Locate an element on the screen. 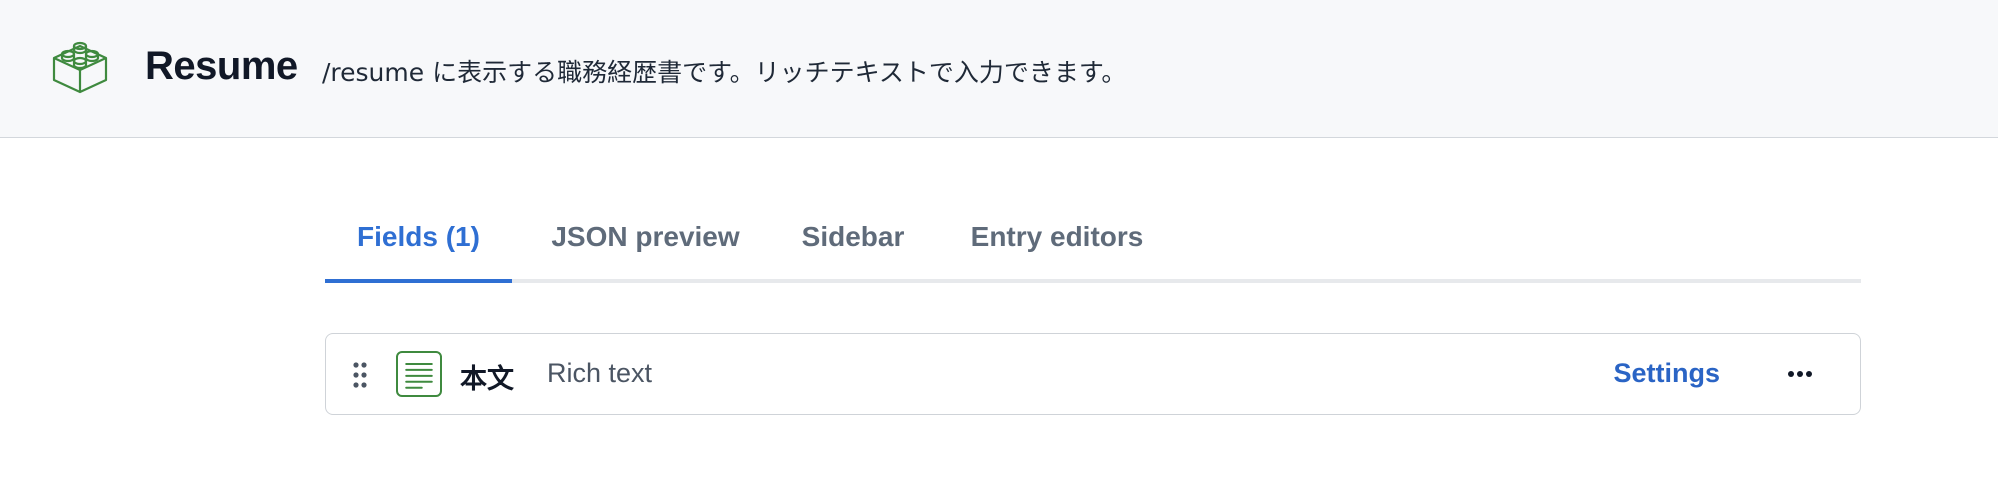 This screenshot has width=1998, height=480. field-row: 本文 Rich text Settings is located at coordinates (1093, 374).